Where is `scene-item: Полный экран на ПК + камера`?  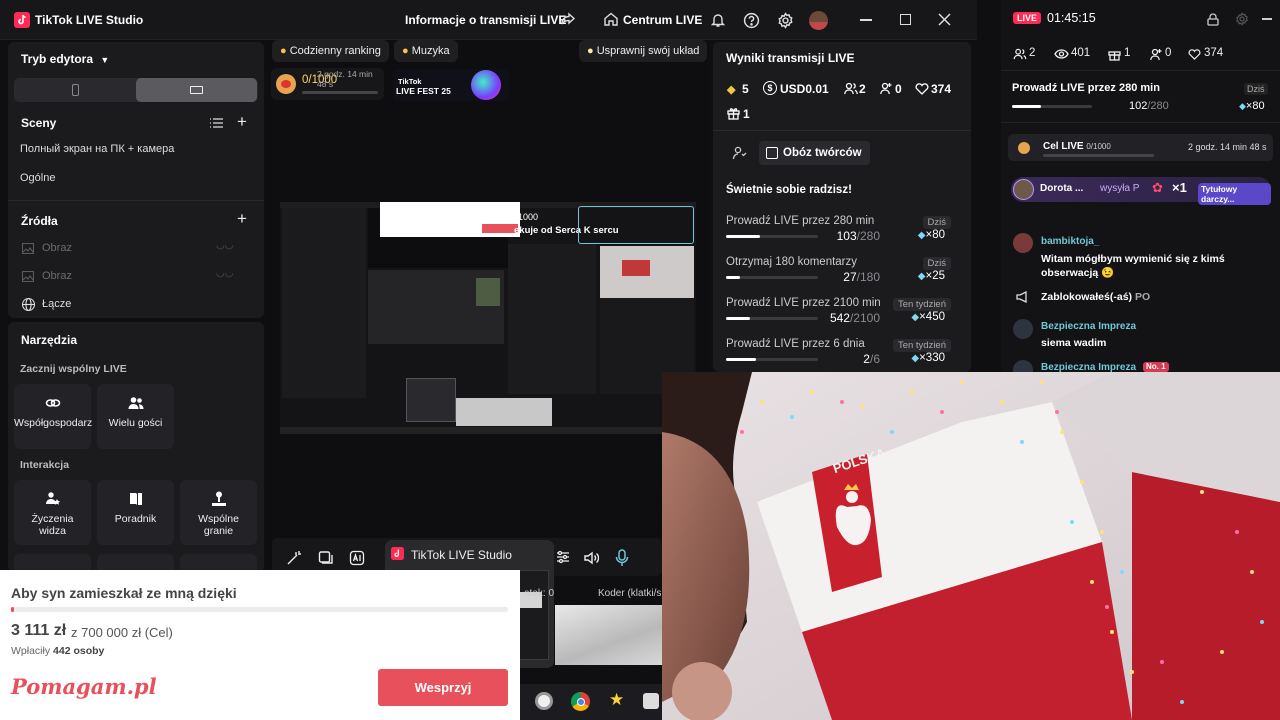 scene-item: Полный экран на ПК + камера is located at coordinates (97, 149).